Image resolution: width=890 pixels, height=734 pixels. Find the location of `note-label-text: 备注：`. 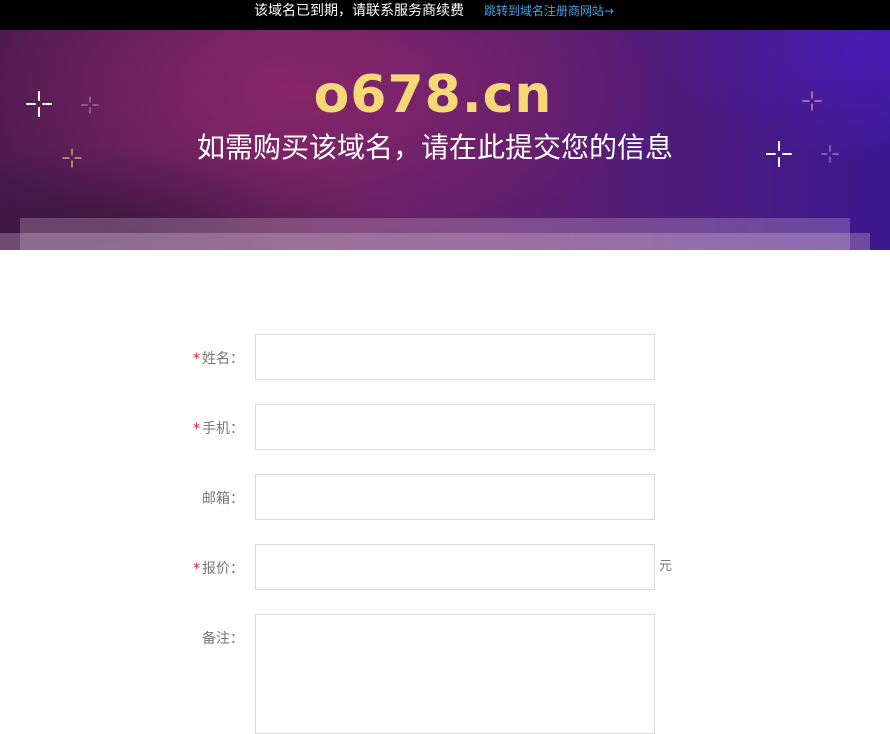

note-label-text: 备注： is located at coordinates (223, 639).